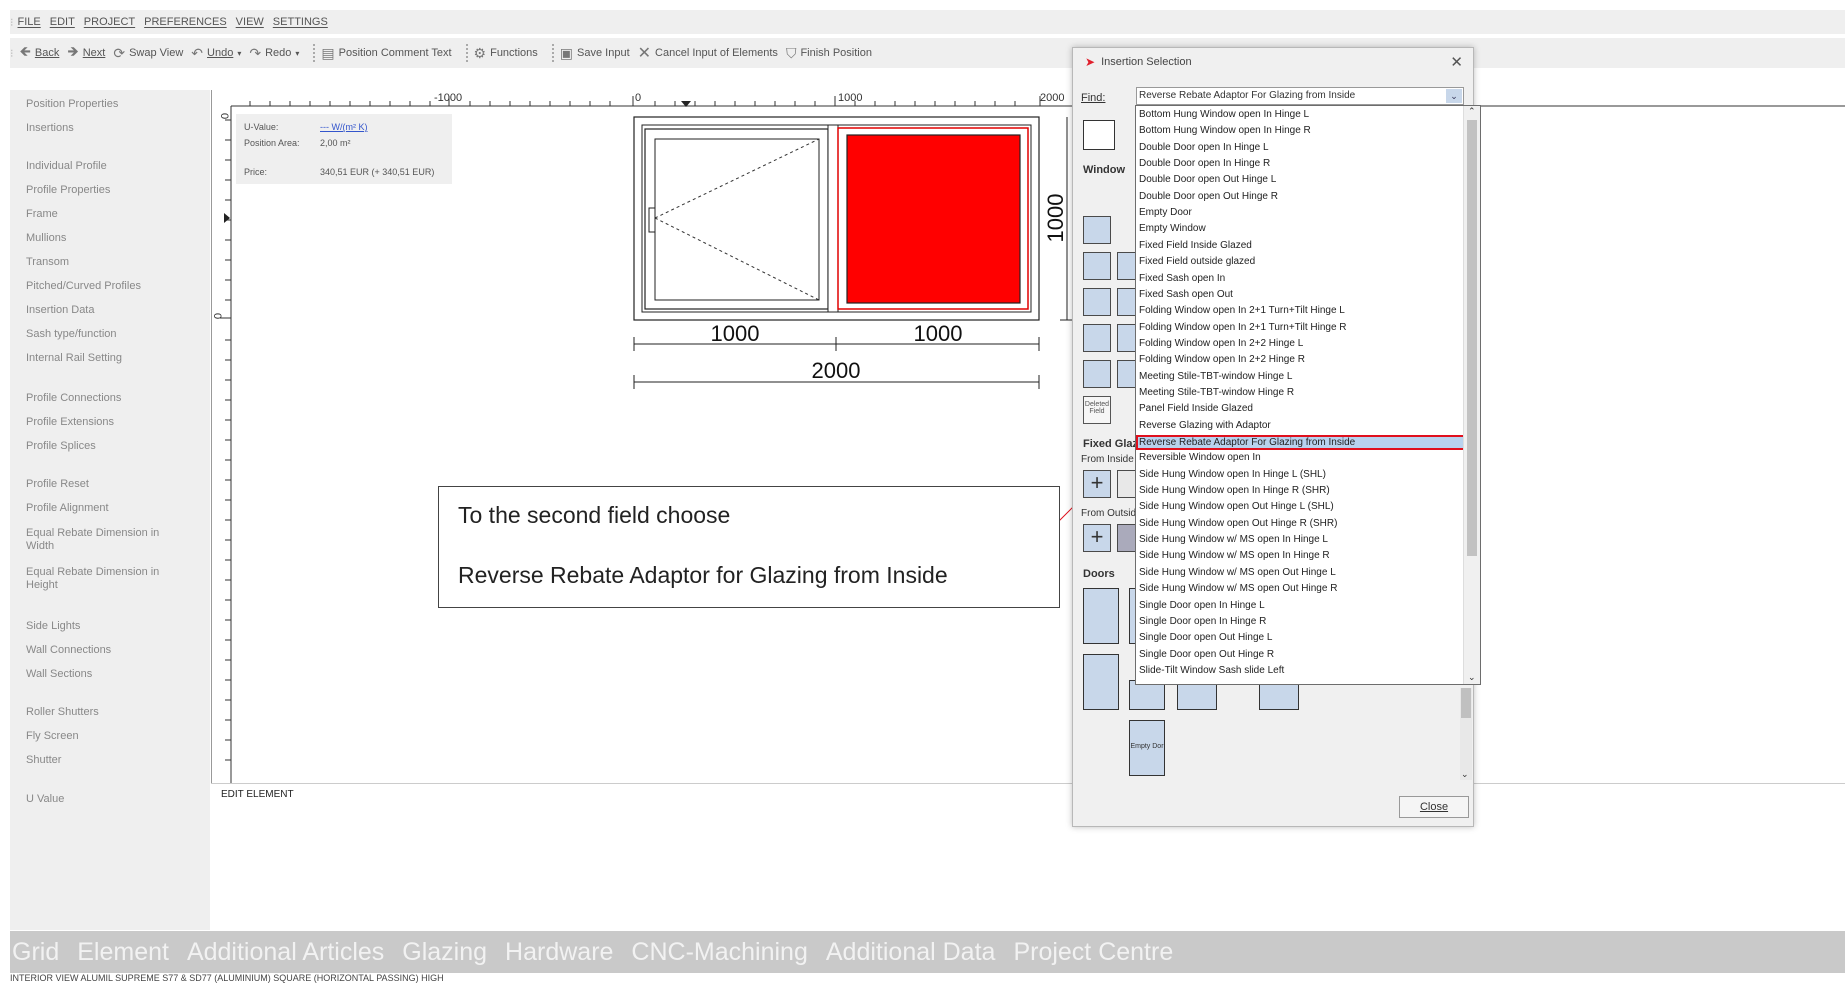  I want to click on dropdown-option: Meeting Stile-TBT-window Hinge R, so click(1301, 393).